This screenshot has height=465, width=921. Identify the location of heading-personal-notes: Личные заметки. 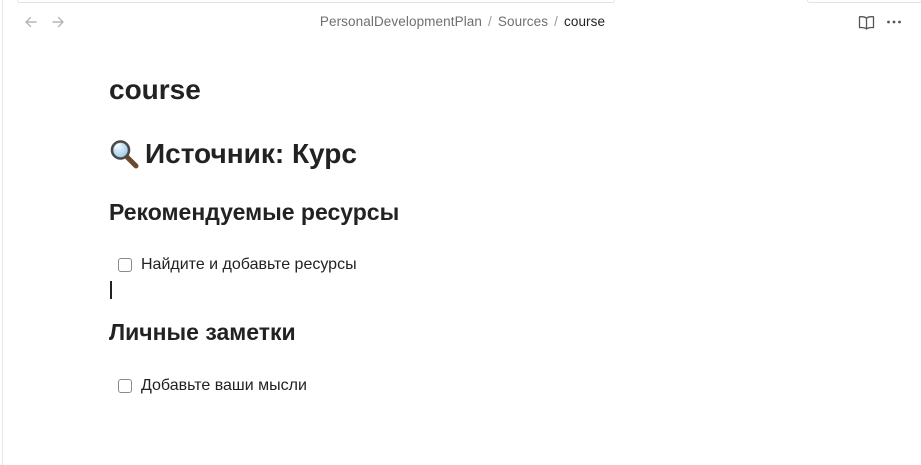
(202, 332).